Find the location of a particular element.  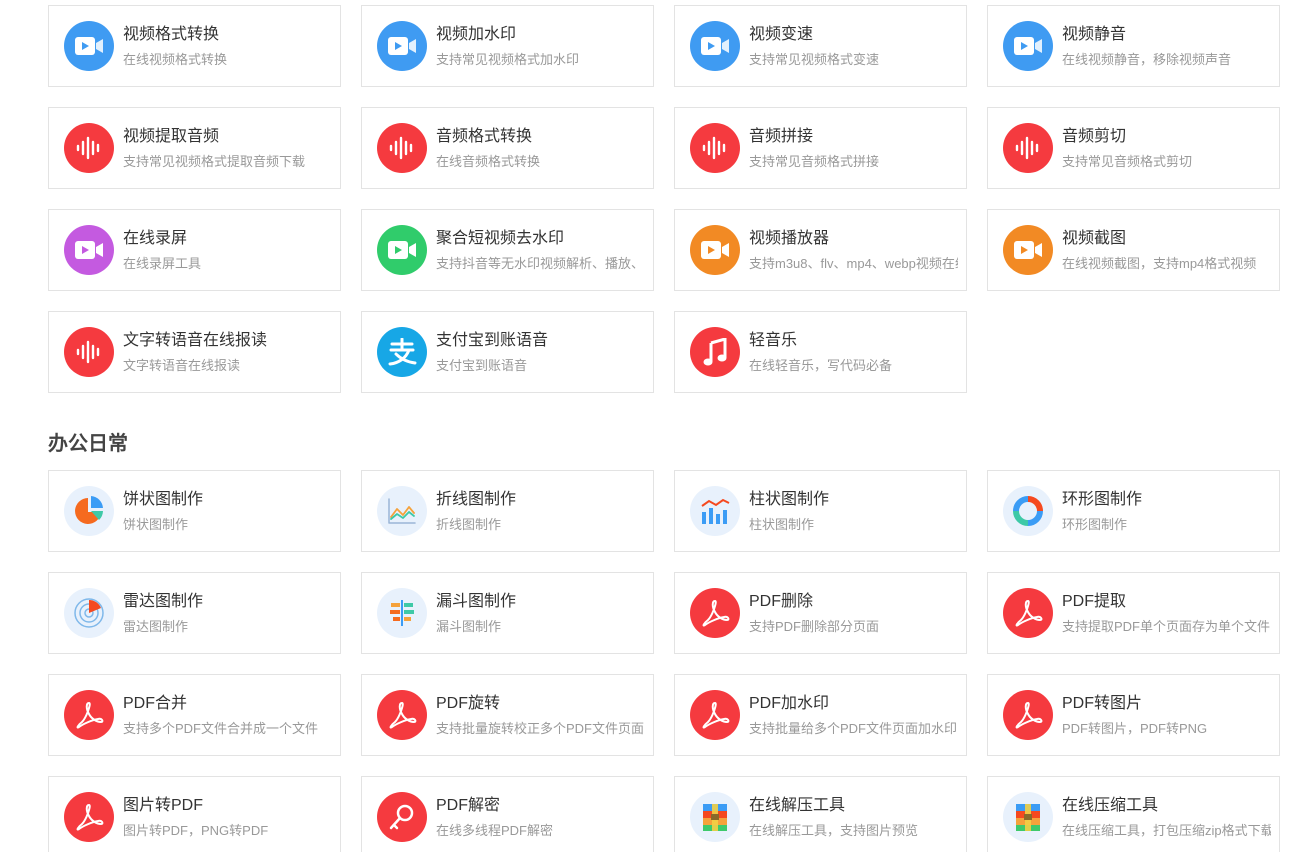

tool-desc: 支持批量旋转校正多个PDF文件页面 is located at coordinates (540, 728).